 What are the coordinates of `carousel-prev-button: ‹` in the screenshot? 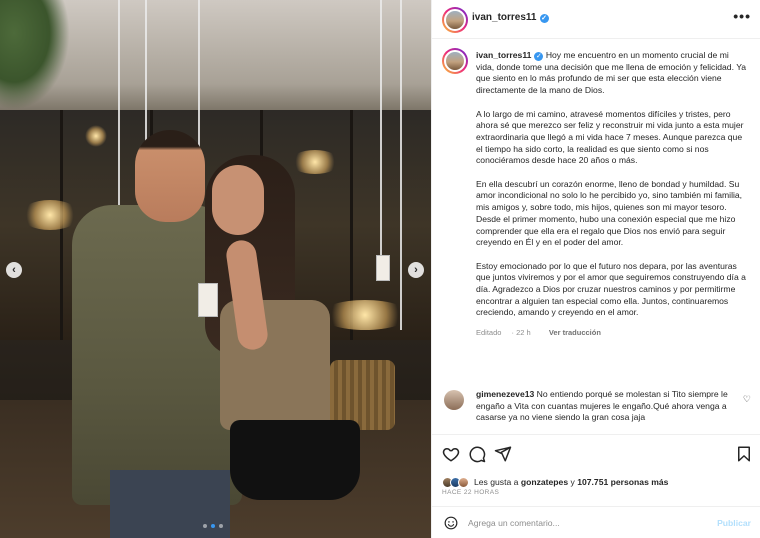 It's located at (14, 270).